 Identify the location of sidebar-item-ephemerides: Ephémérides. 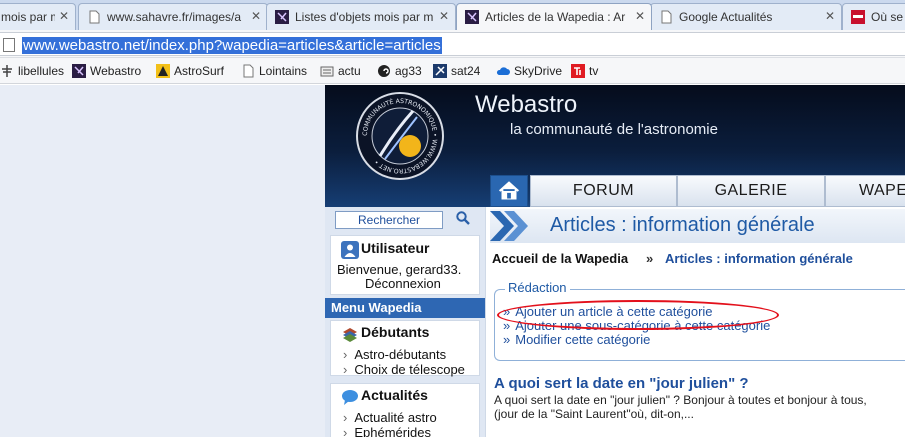
(387, 431).